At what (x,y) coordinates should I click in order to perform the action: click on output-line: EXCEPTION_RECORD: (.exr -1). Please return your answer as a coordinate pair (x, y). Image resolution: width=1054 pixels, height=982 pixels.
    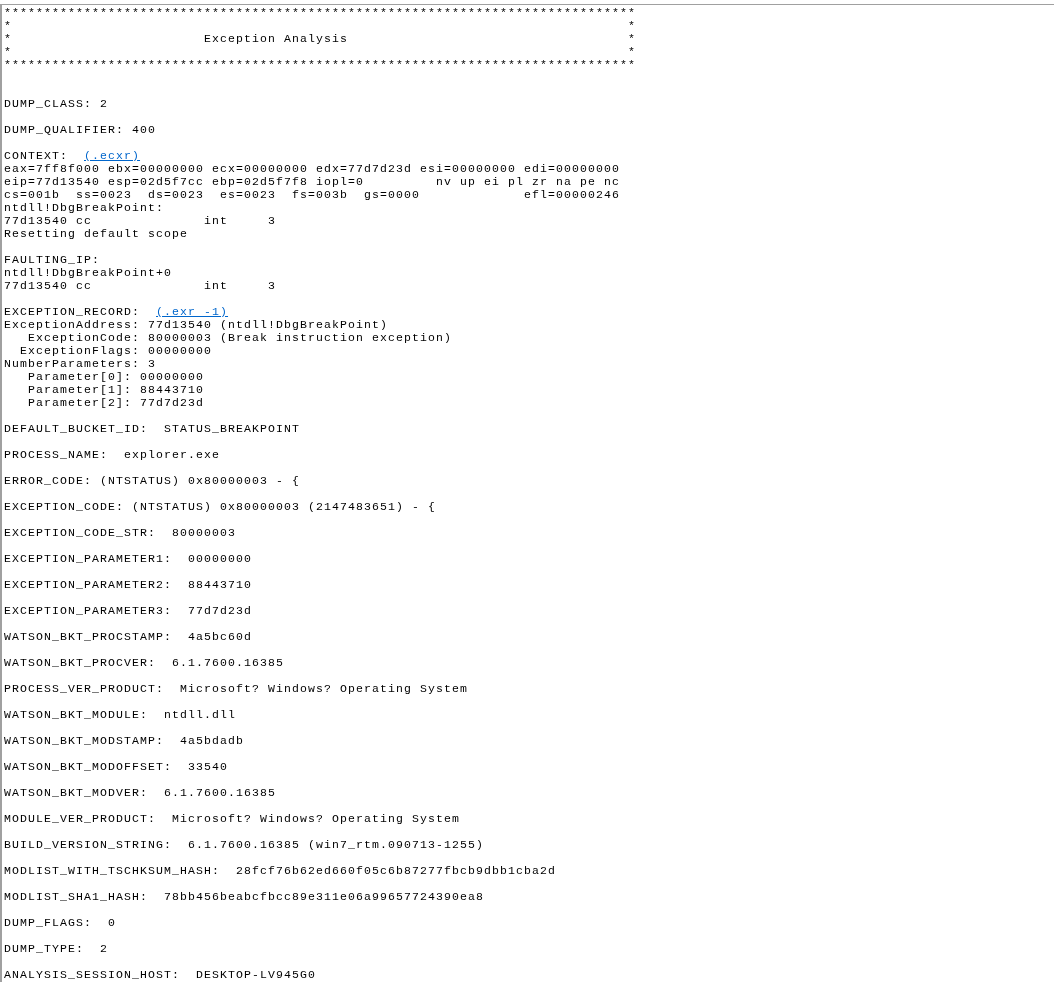
    Looking at the image, I should click on (117, 311).